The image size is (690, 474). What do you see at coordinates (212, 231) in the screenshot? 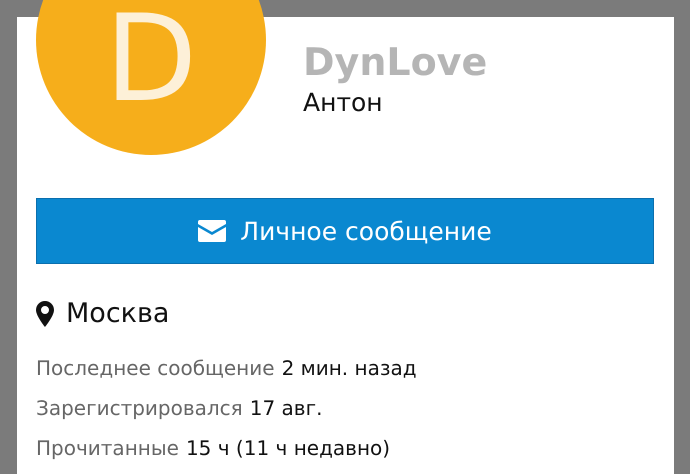
I see `envelope-icon` at bounding box center [212, 231].